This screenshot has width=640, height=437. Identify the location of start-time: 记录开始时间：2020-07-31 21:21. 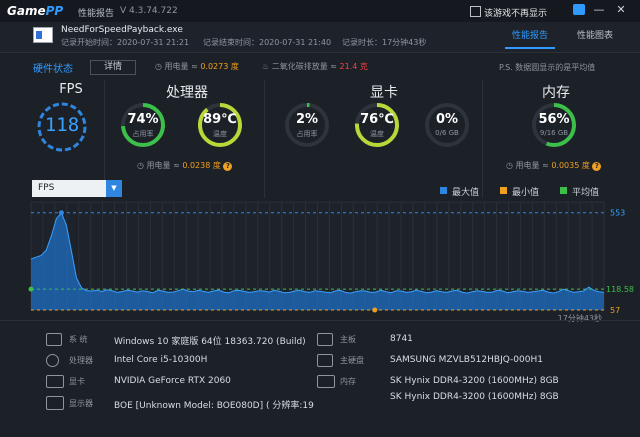
(125, 42).